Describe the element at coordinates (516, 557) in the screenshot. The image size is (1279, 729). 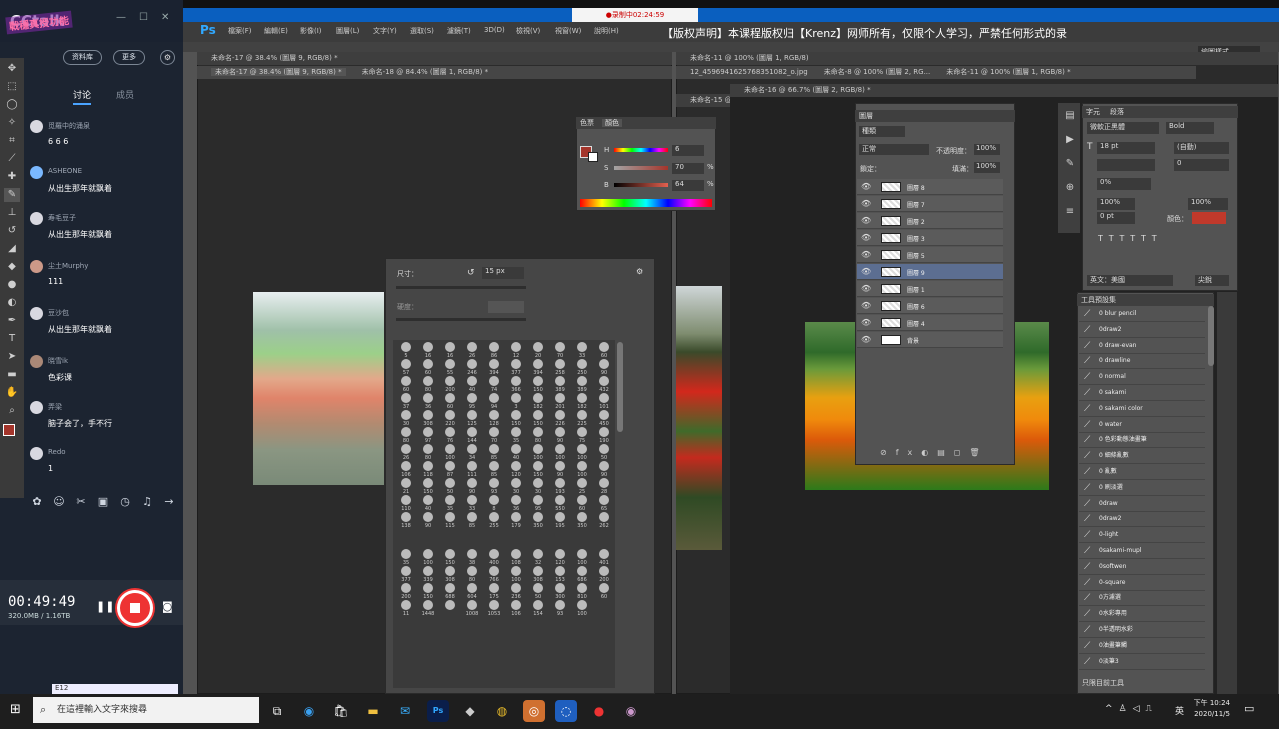
I see `brush-preset: 108` at that location.